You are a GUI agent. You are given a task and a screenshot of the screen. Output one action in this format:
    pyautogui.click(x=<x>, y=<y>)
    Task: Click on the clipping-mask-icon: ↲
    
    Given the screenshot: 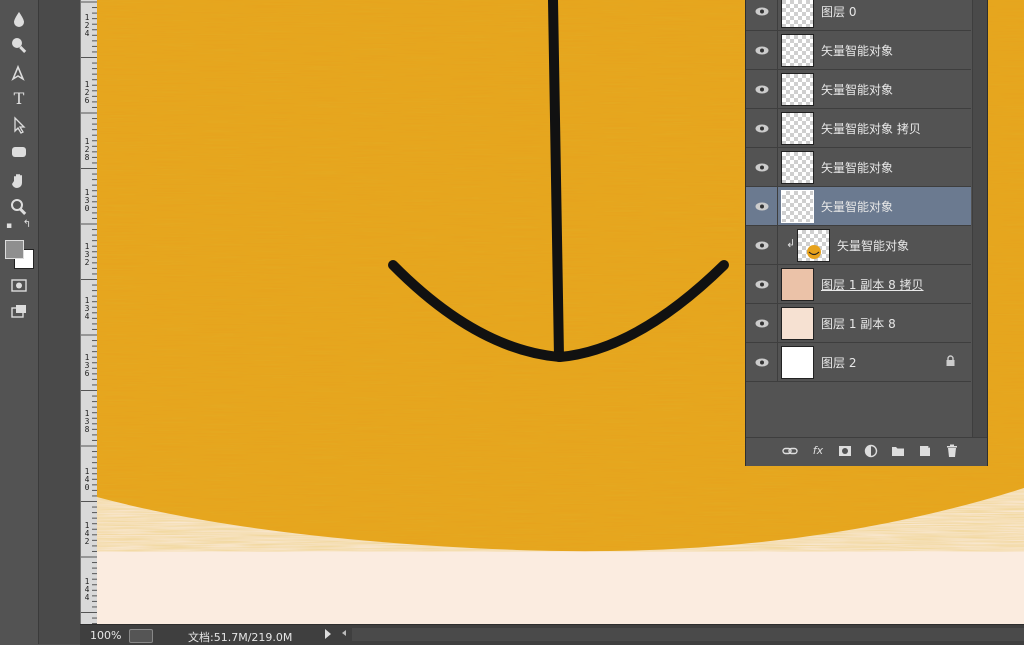 What is the action you would take?
    pyautogui.click(x=791, y=243)
    